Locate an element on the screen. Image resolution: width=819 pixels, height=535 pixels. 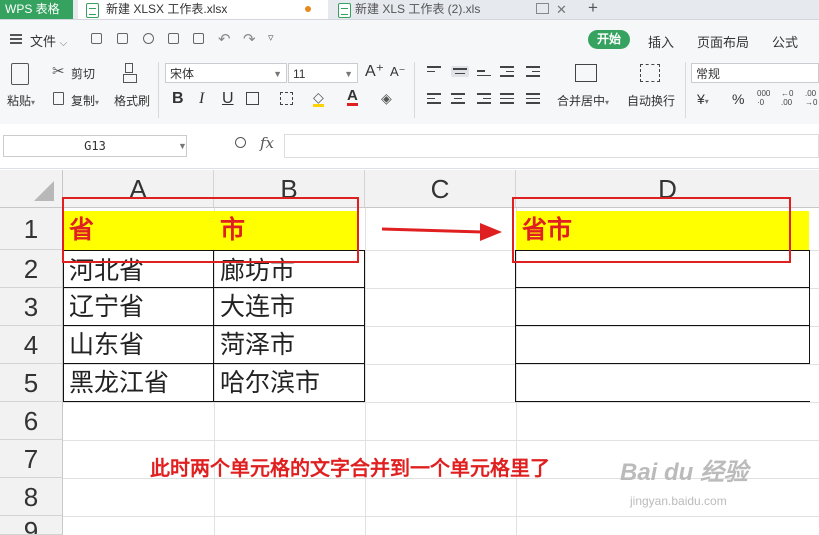
paste-icon is located at coordinates (20, 74).